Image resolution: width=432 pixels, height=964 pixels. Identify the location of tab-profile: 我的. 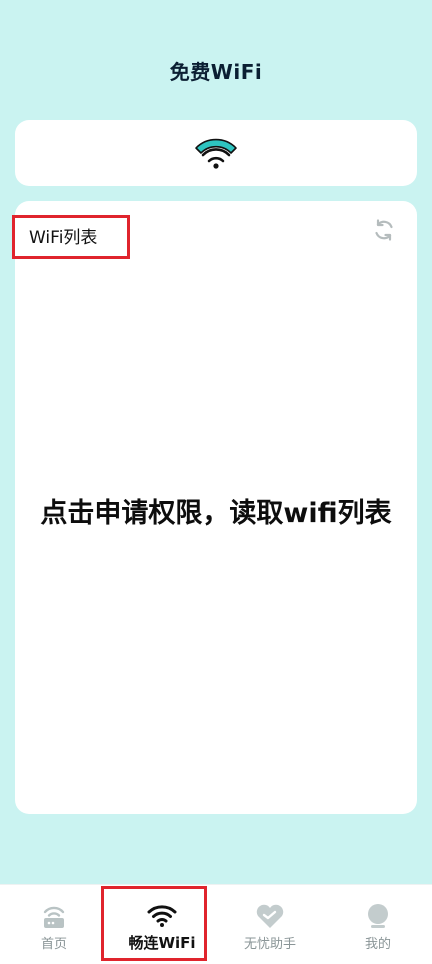
(378, 924).